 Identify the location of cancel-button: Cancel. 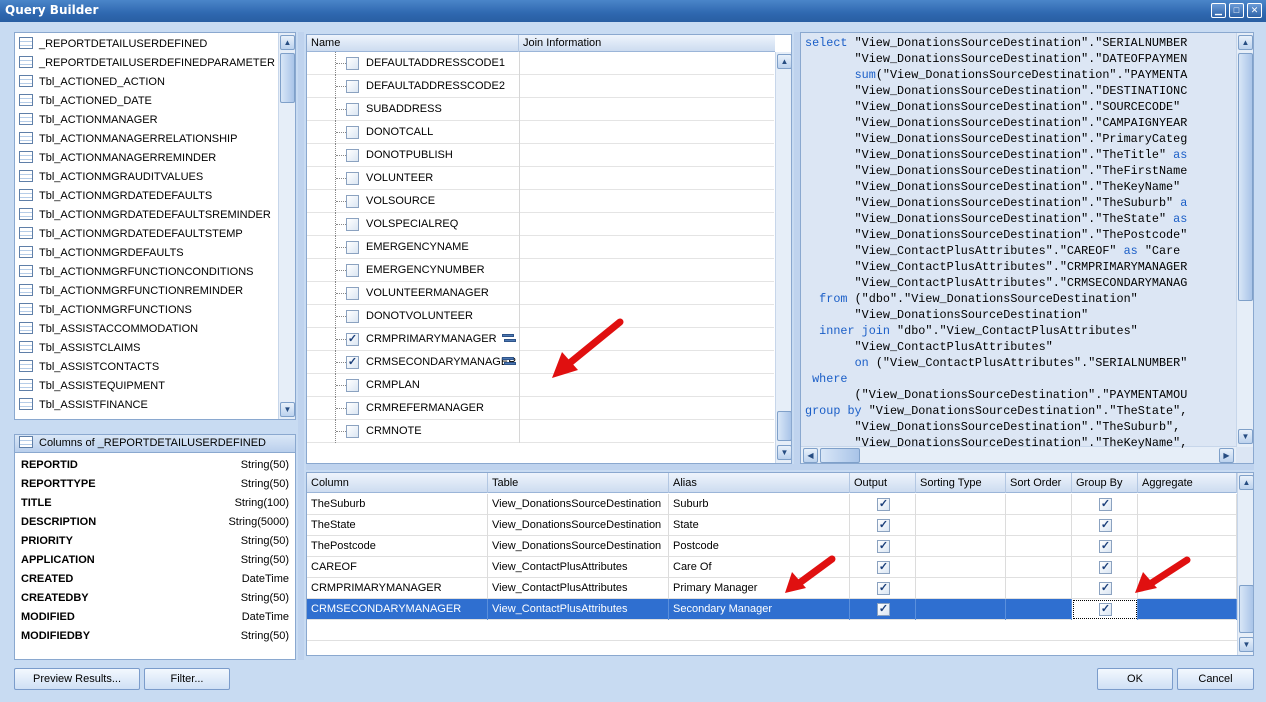
(1215, 679).